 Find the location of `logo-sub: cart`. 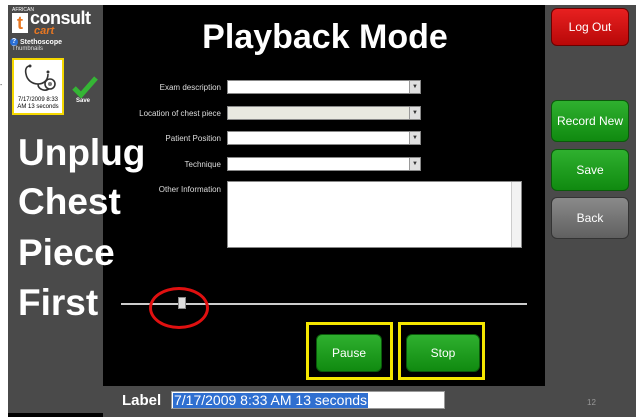

logo-sub: cart is located at coordinates (44, 31).